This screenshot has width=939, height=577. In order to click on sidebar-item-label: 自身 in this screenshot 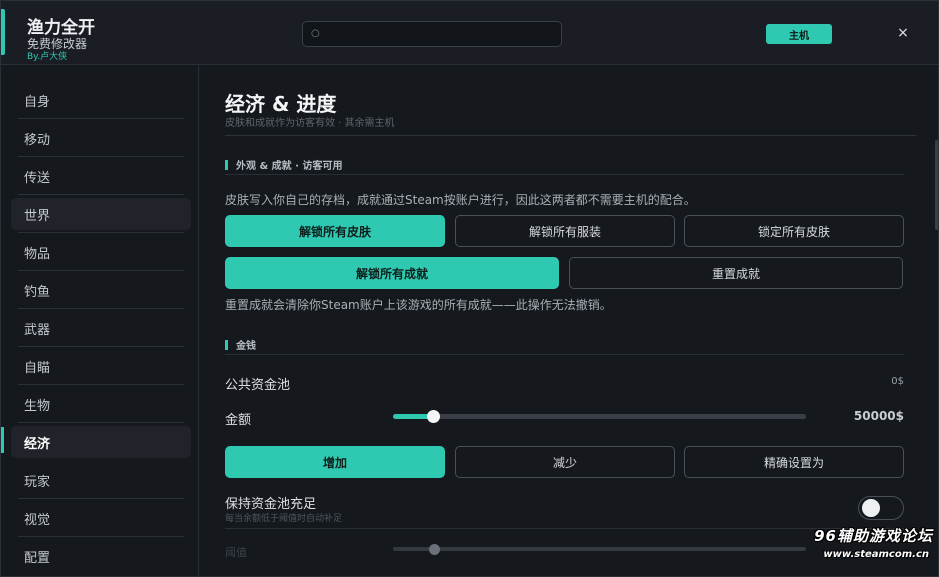, I will do `click(37, 102)`.